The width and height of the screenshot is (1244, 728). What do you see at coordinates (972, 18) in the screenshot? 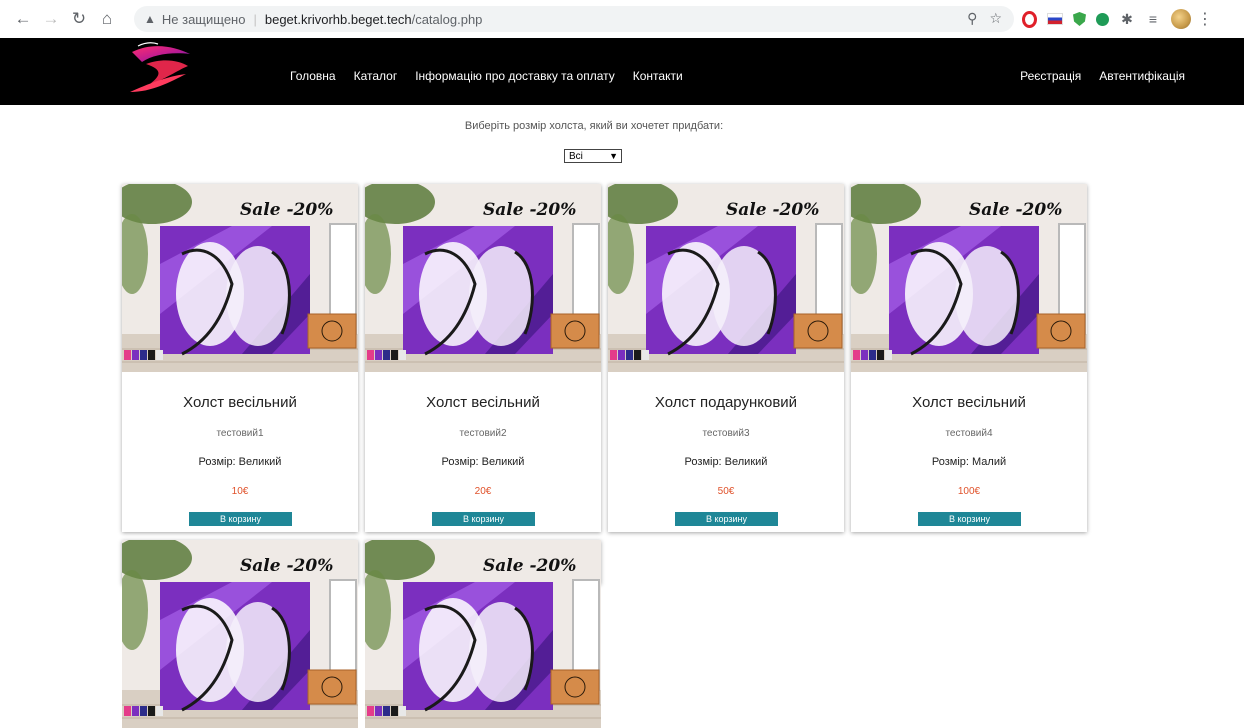
I see `zoom-icon: ⚲` at bounding box center [972, 18].